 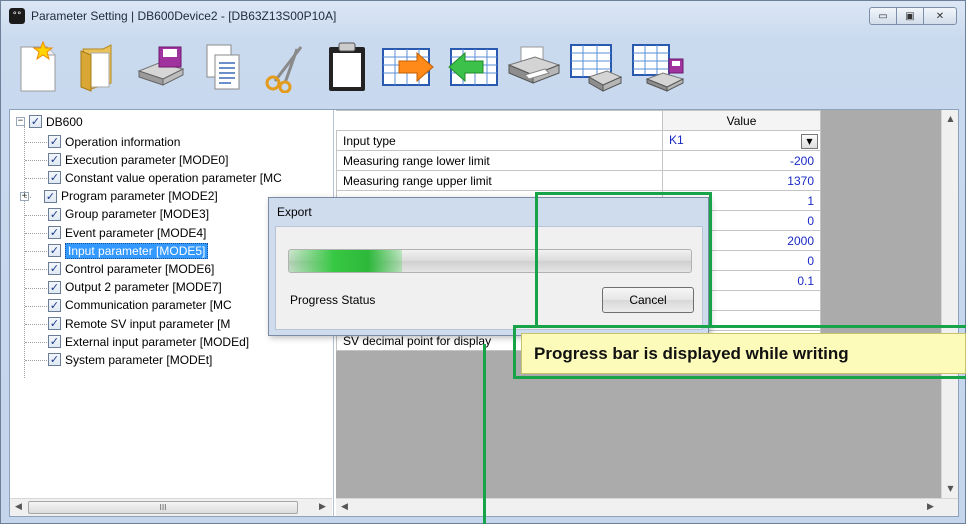 I want to click on cut-scissors-icon, so click(x=285, y=67).